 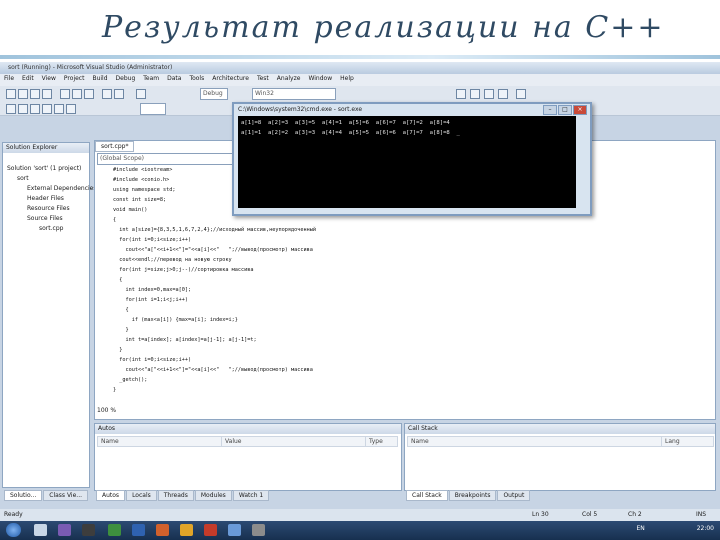 I want to click on autos-col-value: Value, so click(x=293, y=441).